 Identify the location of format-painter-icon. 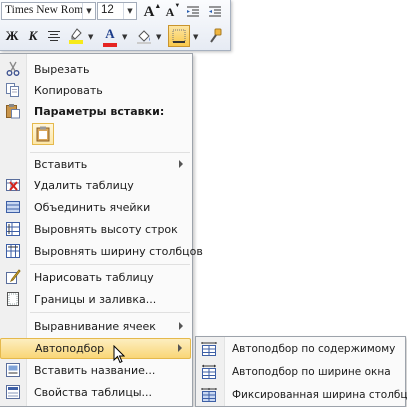
(216, 35).